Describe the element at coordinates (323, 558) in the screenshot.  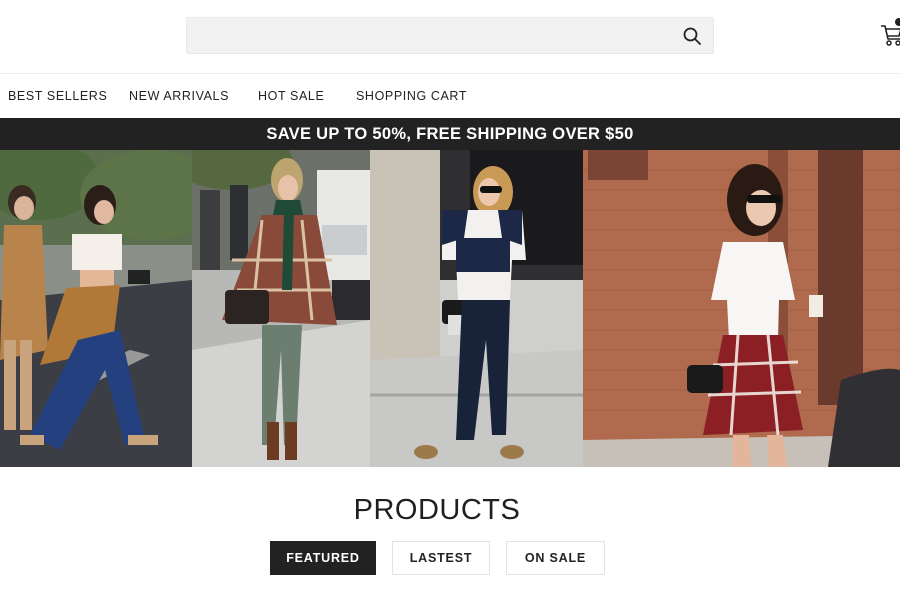
I see `tab-featured: FEATURED` at that location.